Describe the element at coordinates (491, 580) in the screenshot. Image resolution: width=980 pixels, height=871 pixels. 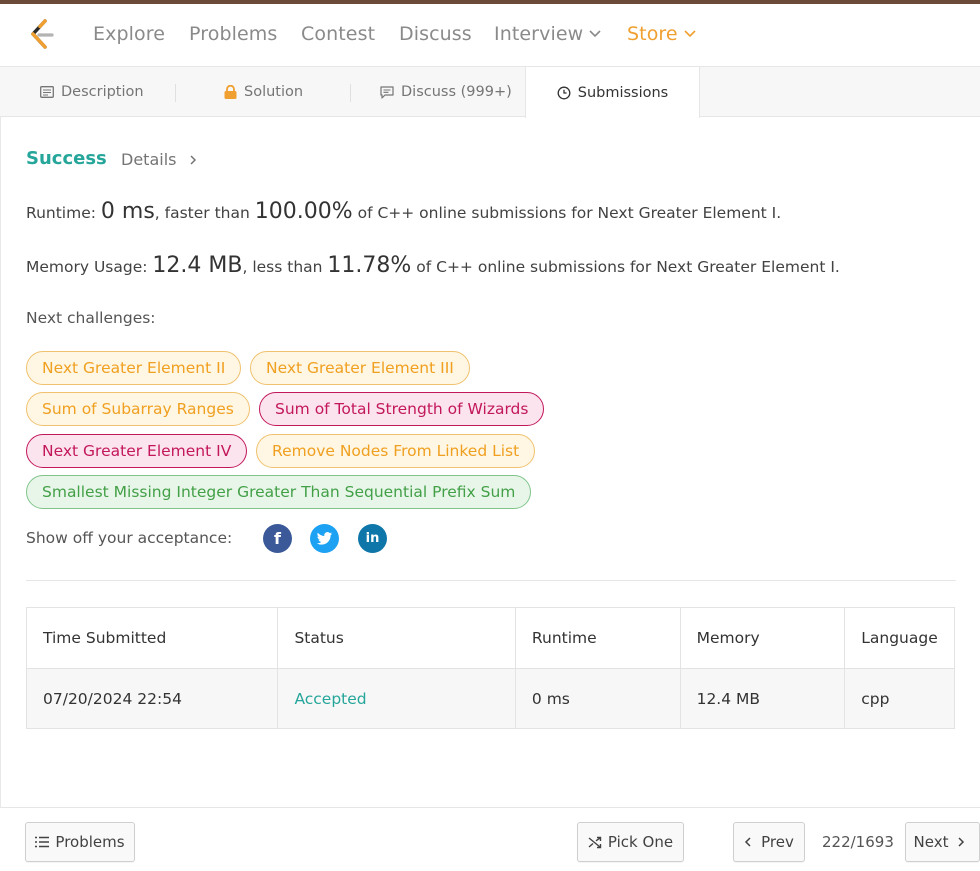
I see `section-divider` at that location.